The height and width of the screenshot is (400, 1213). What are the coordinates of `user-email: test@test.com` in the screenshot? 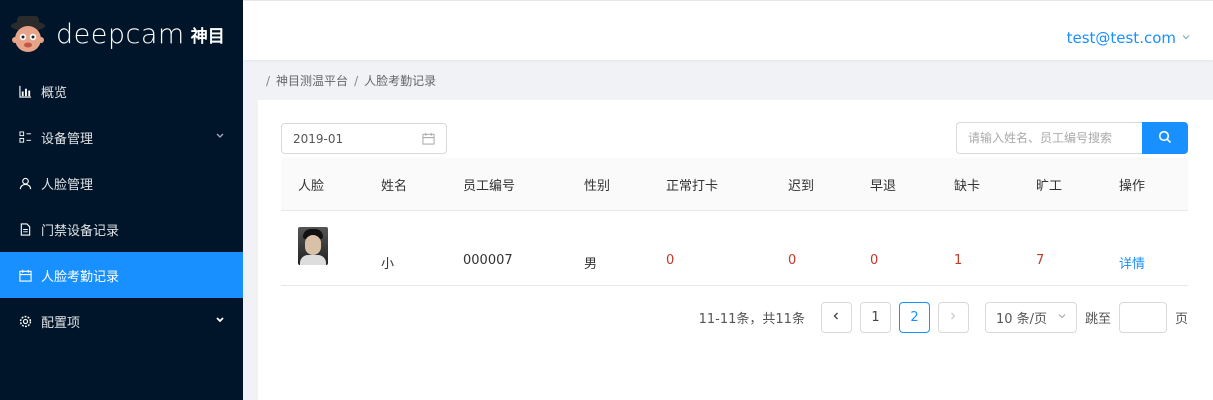 It's located at (1121, 38).